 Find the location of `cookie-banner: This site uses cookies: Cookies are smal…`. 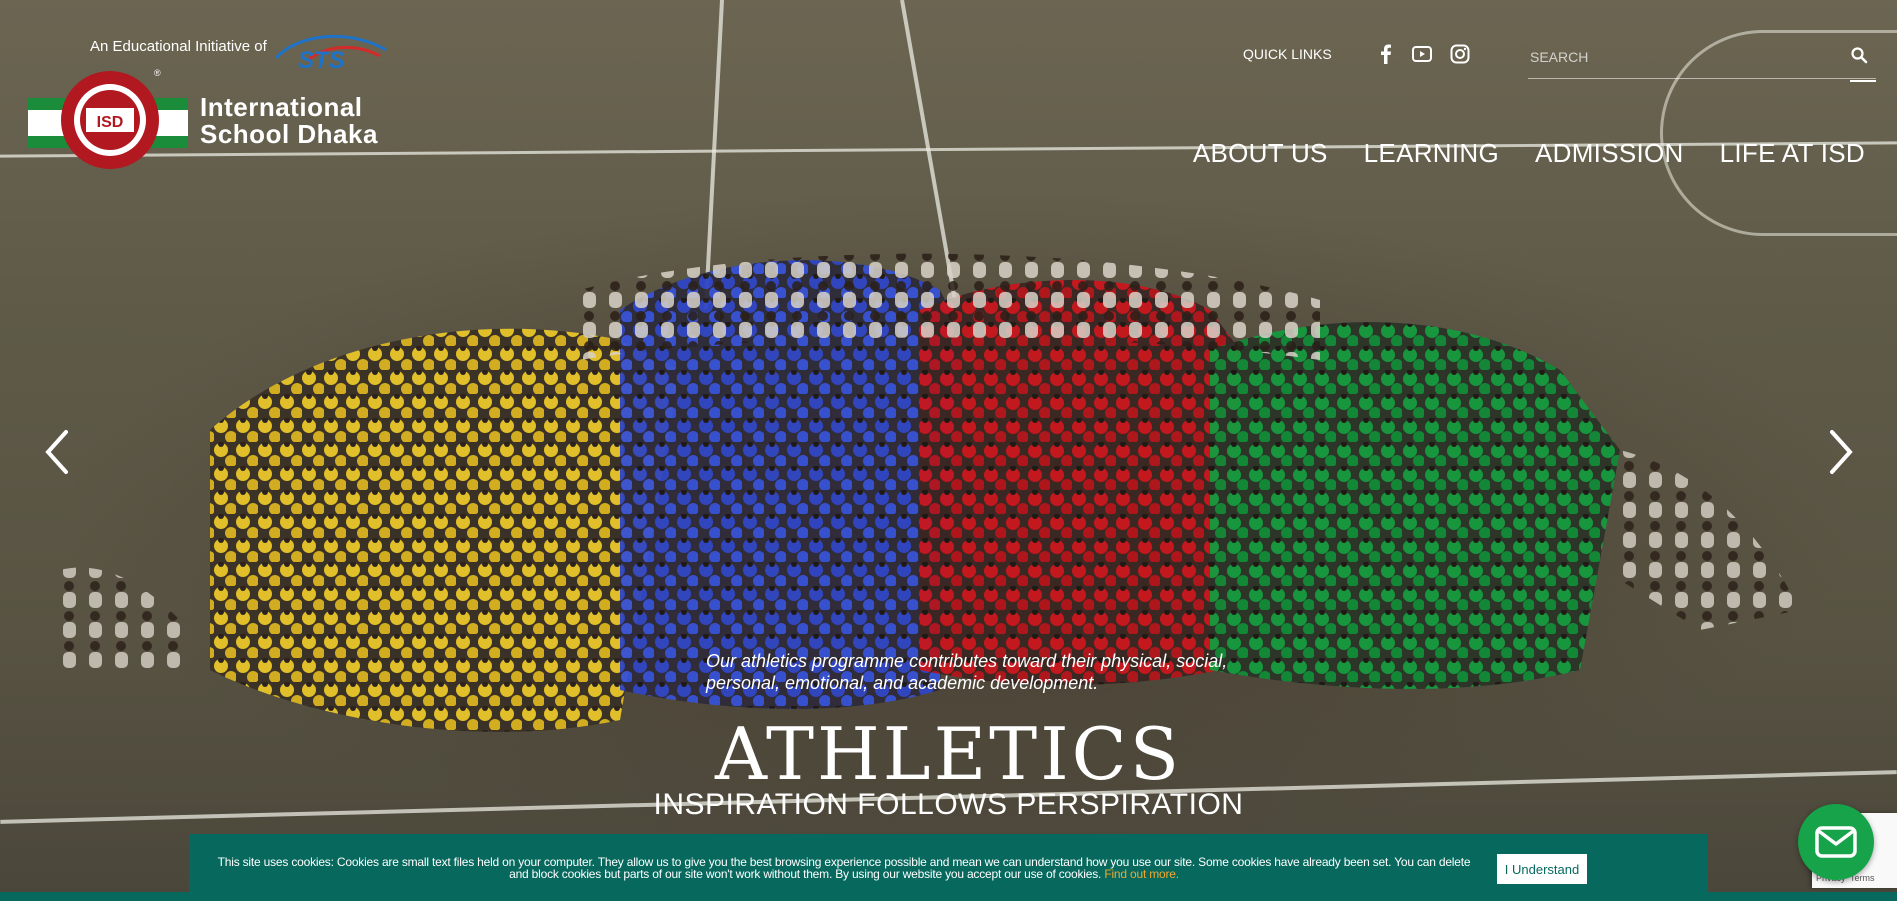

cookie-banner: This site uses cookies: Cookies are smal… is located at coordinates (948, 867).